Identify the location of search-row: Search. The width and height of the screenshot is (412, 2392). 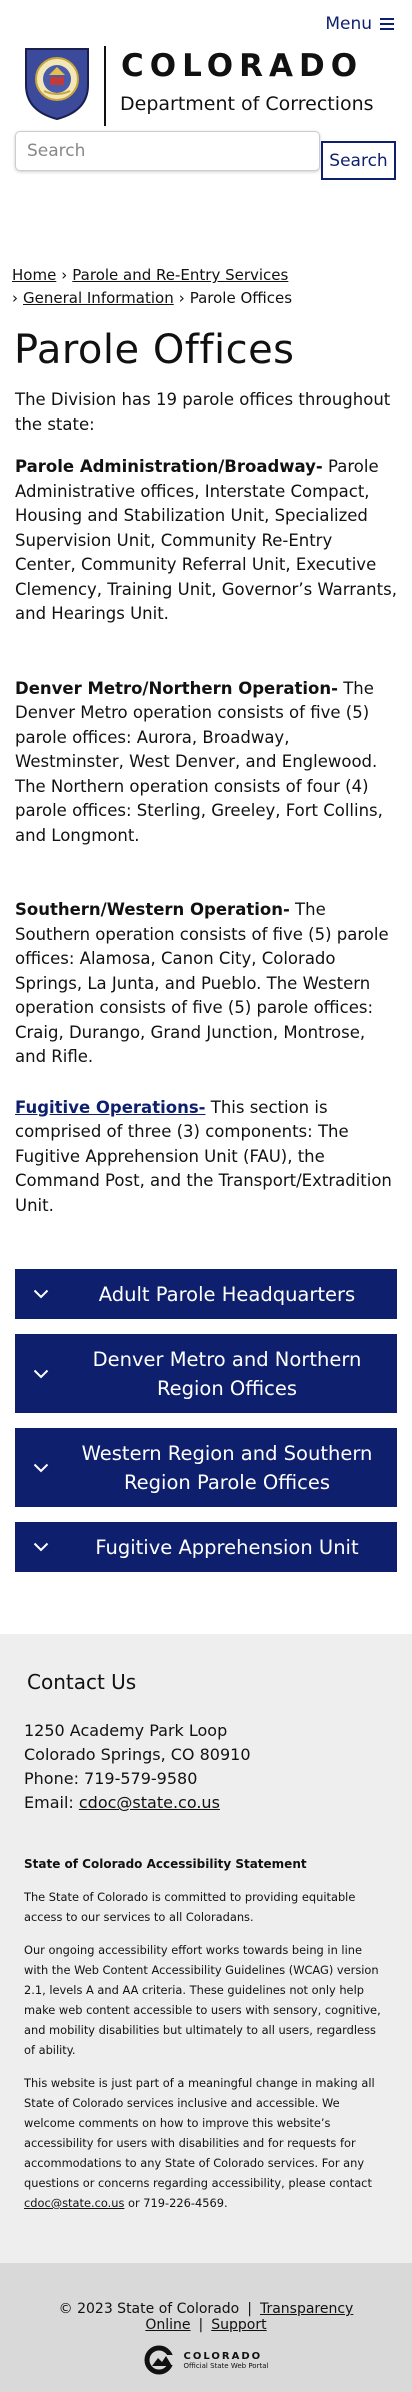
(206, 156).